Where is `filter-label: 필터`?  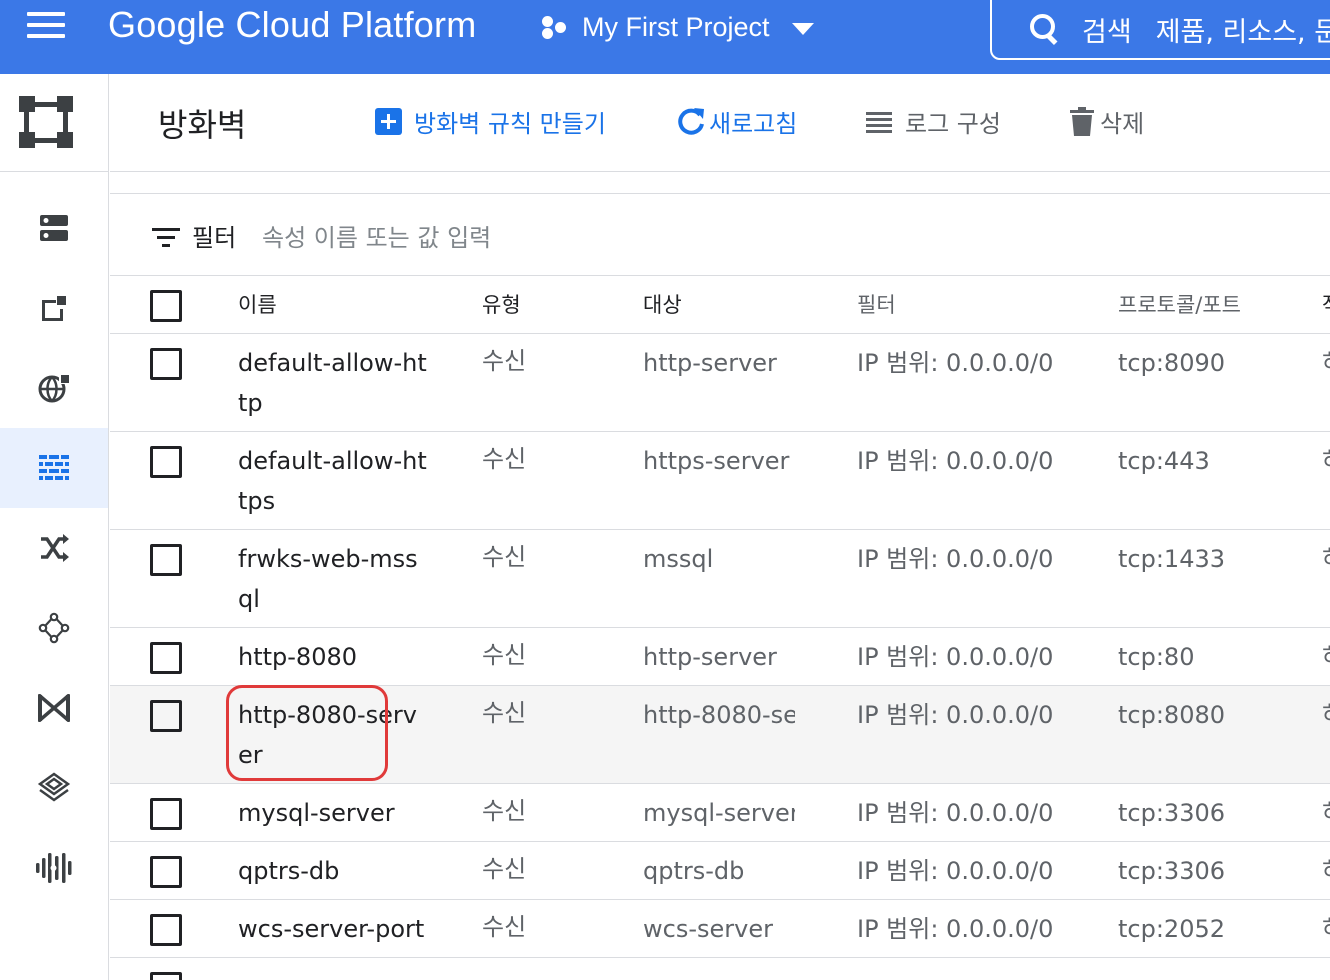 filter-label: 필터 is located at coordinates (214, 238).